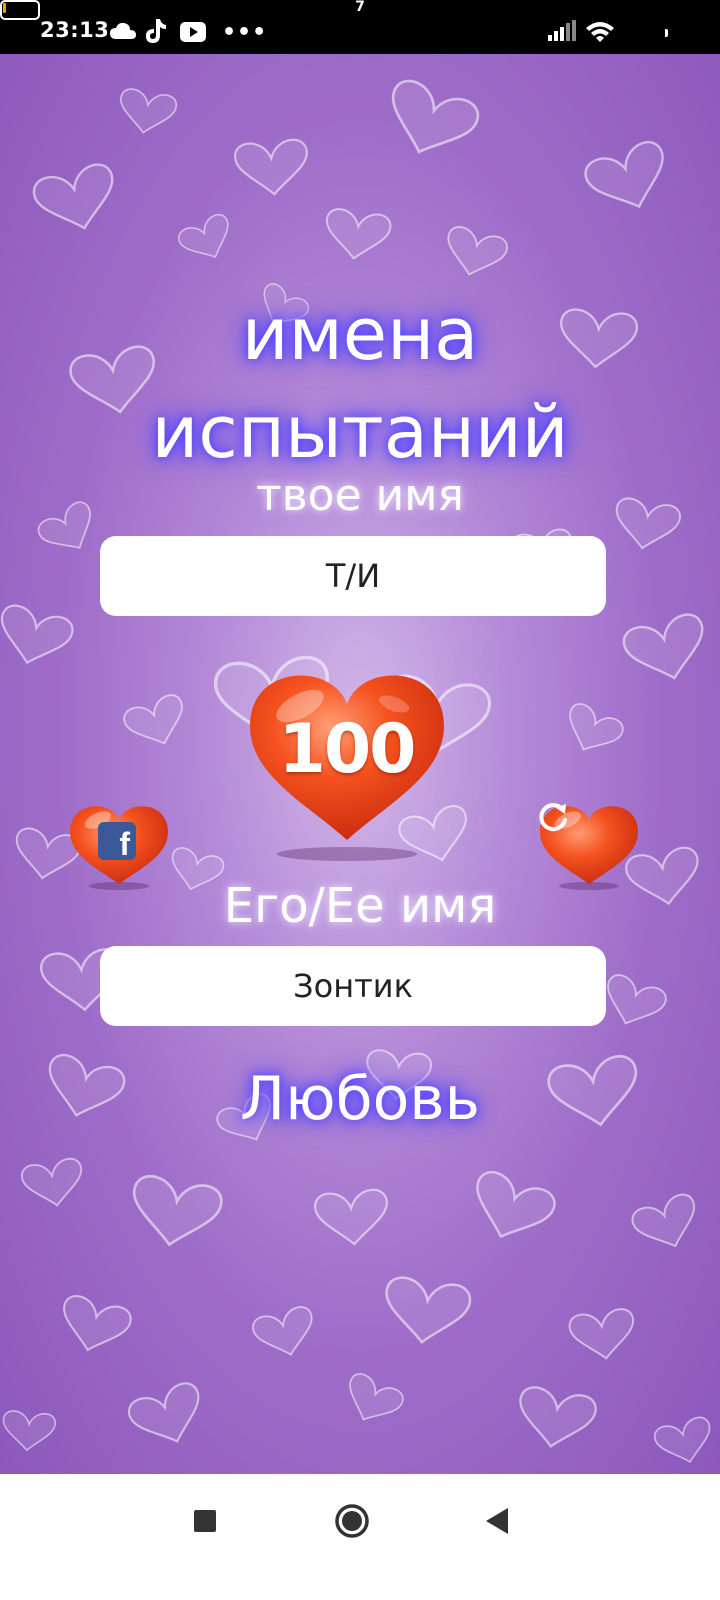  What do you see at coordinates (553, 817) in the screenshot?
I see `refresh-icon` at bounding box center [553, 817].